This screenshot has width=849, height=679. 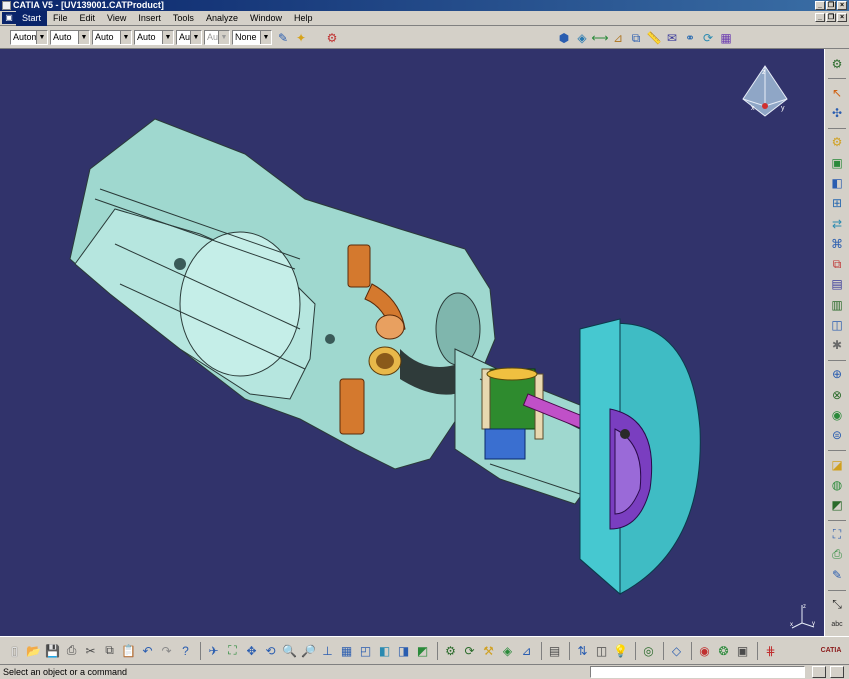 What do you see at coordinates (52, 651) in the screenshot?
I see `save-icon: 💾` at bounding box center [52, 651].